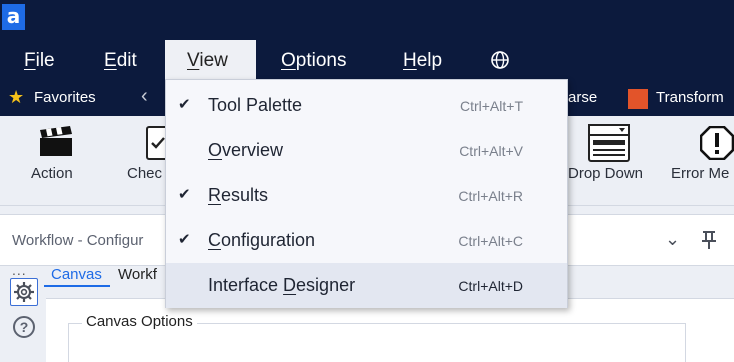 This screenshot has width=734, height=362. Describe the element at coordinates (422, 60) in the screenshot. I see `menu-help: Help` at that location.